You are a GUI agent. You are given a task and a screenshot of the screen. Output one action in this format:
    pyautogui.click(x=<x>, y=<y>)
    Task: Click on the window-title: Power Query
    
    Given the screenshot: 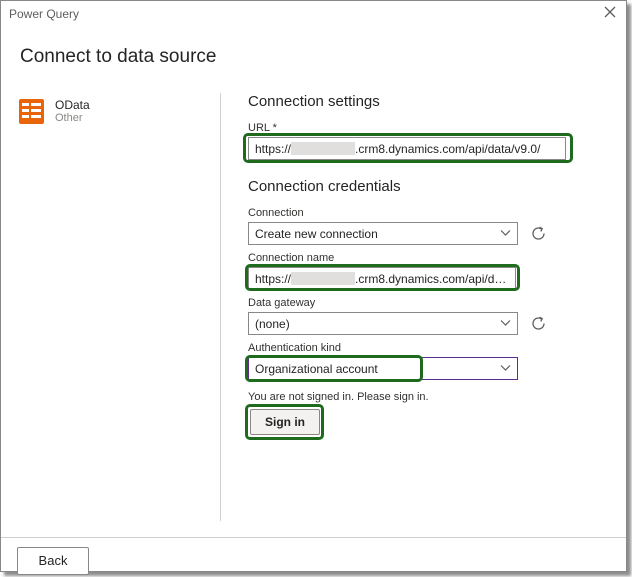 What is the action you would take?
    pyautogui.click(x=44, y=14)
    